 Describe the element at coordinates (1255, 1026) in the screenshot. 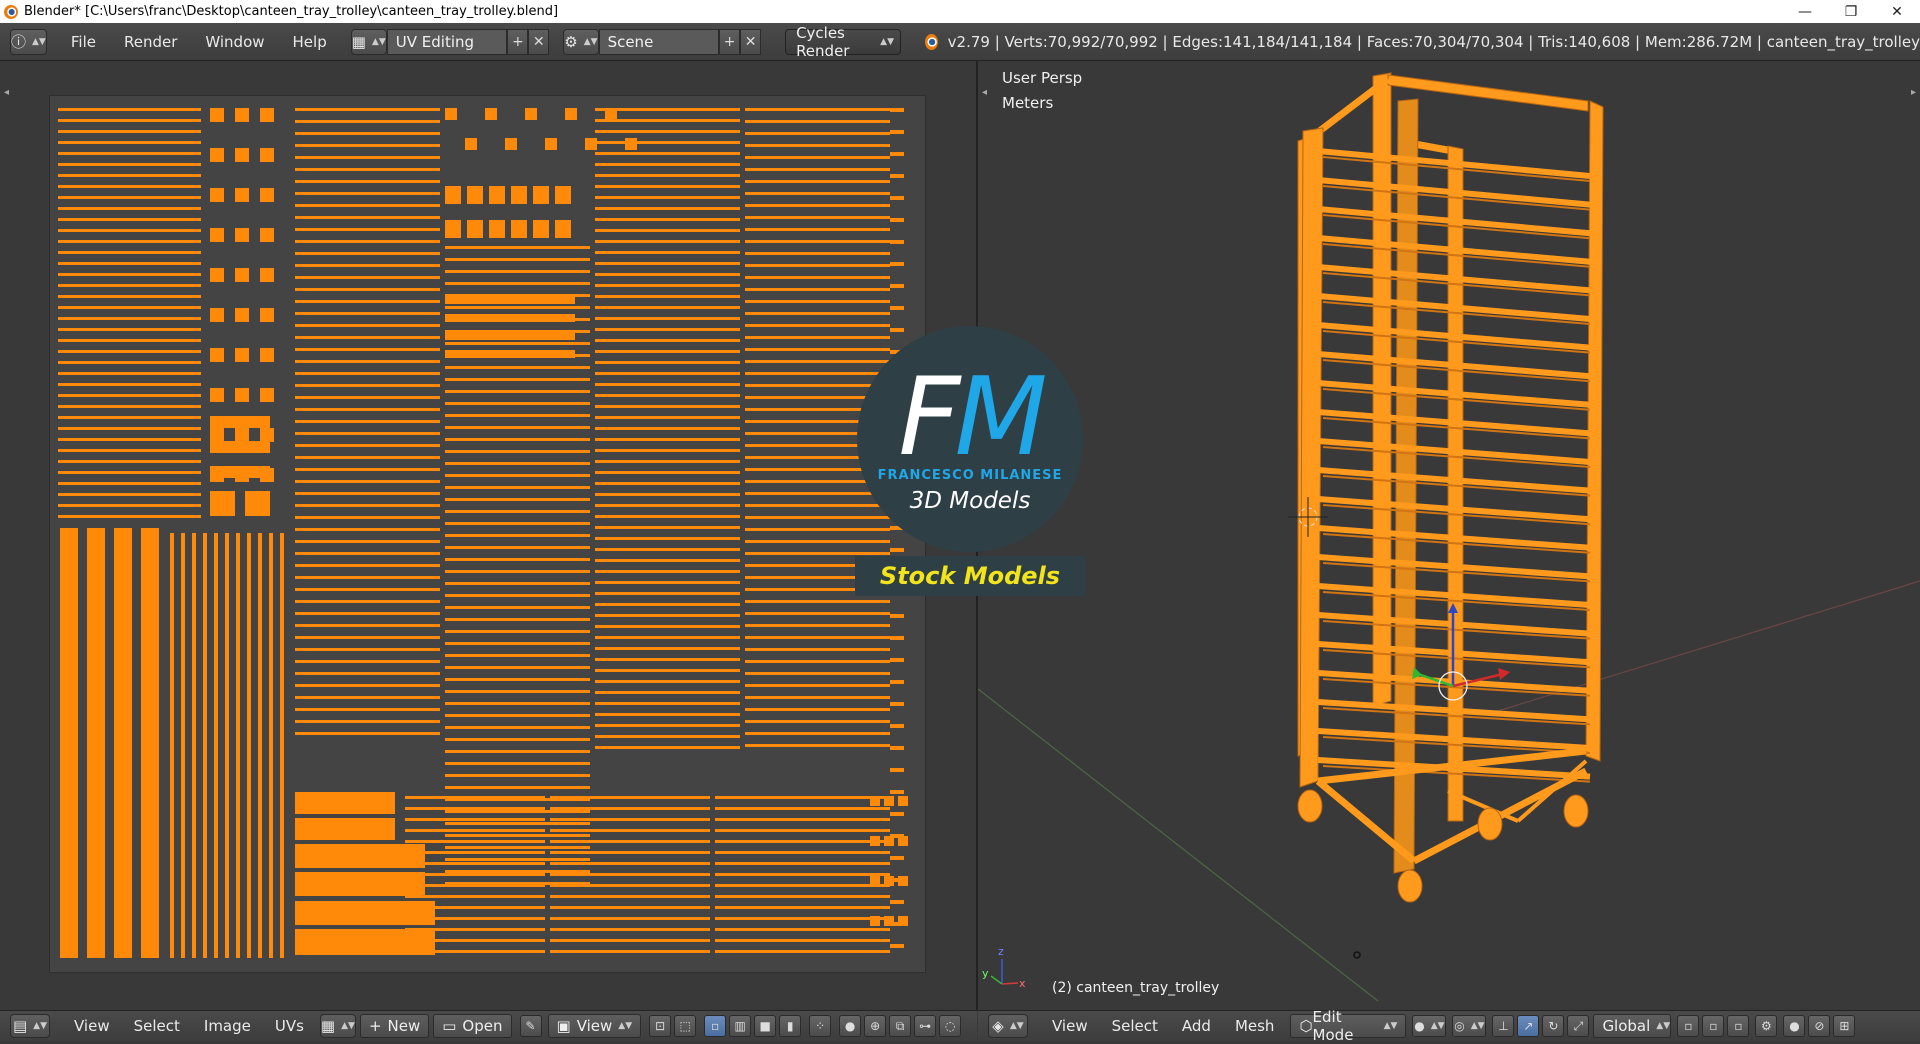

I see `vp-menu-mesh: Mesh` at that location.